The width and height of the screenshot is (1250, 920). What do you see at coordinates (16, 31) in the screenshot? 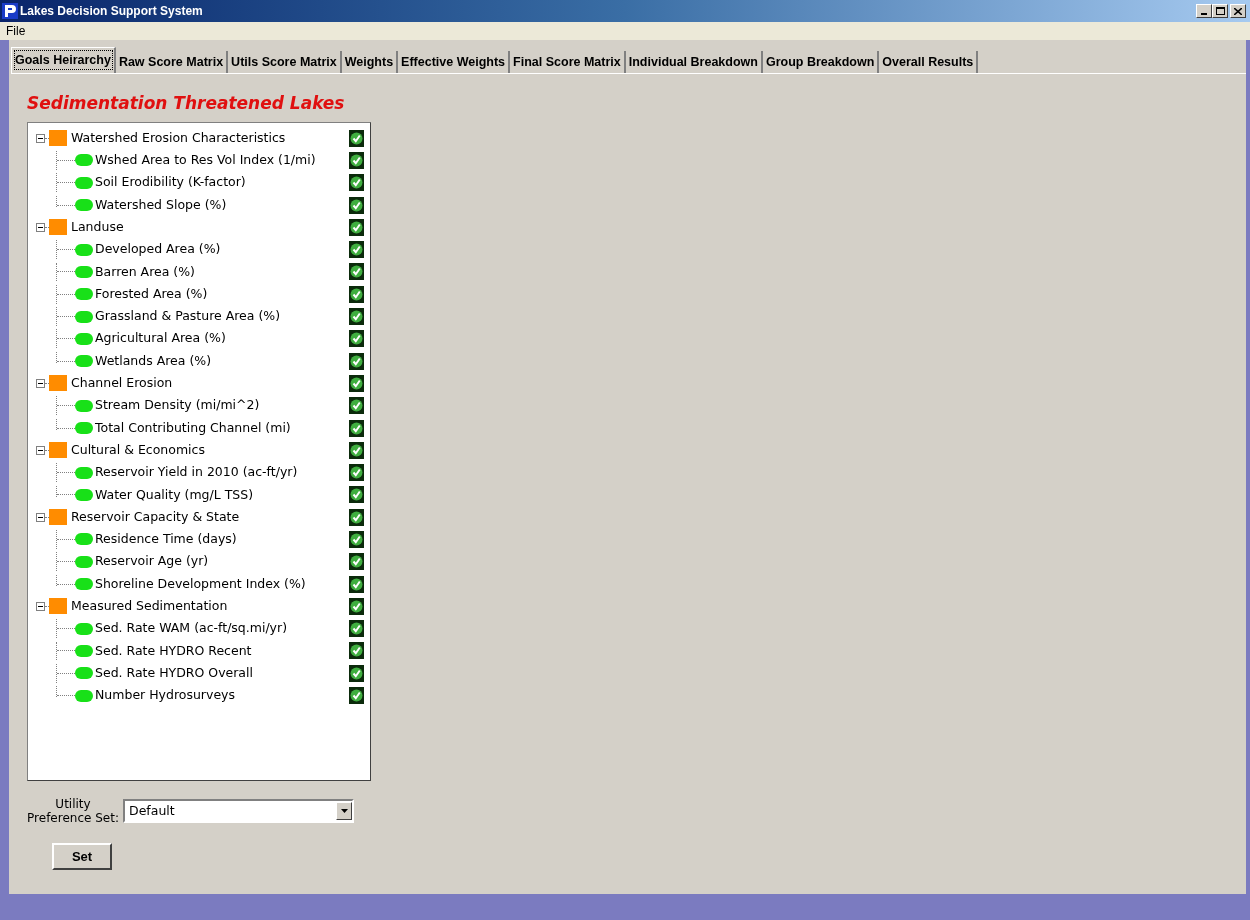
I see `menu-item: File` at bounding box center [16, 31].